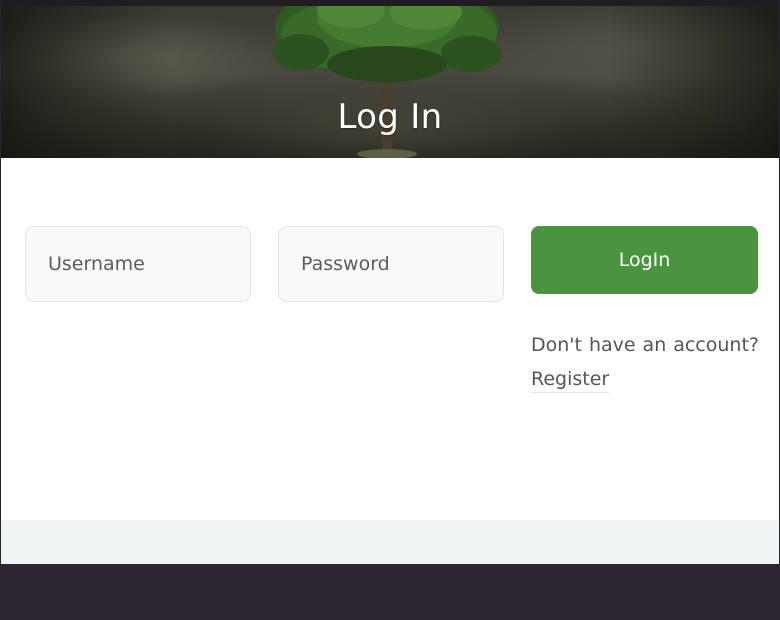  I want to click on footer-band, so click(390, 542).